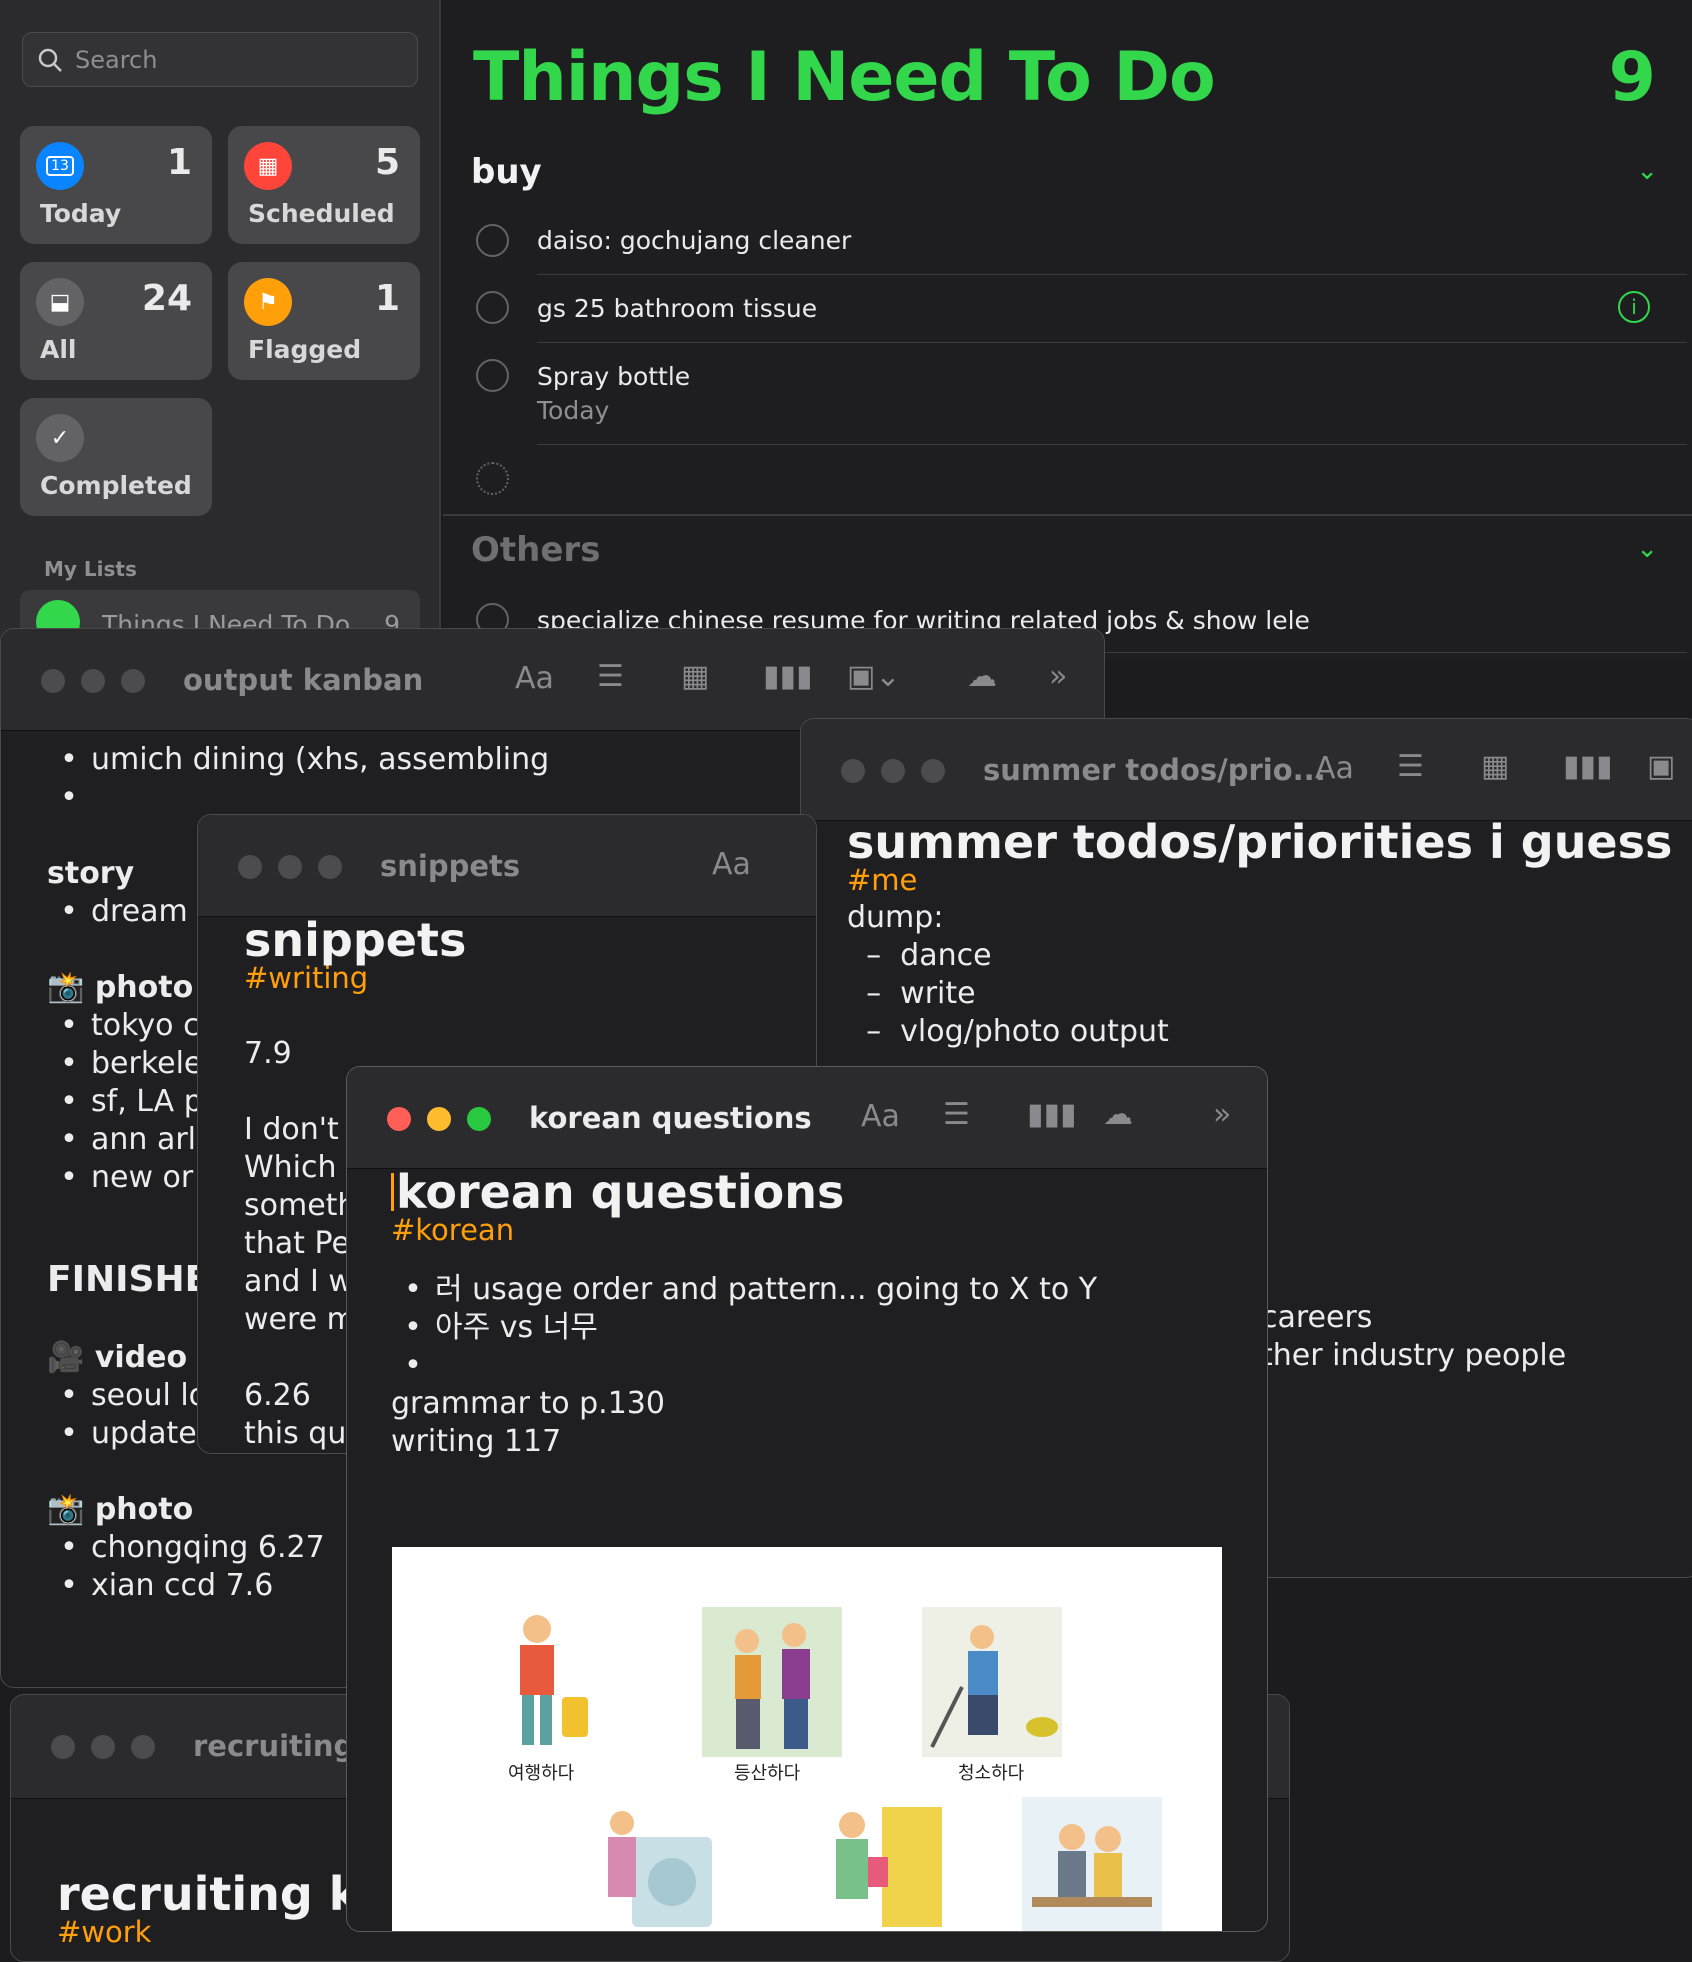 The width and height of the screenshot is (1692, 1962). What do you see at coordinates (50, 60) in the screenshot?
I see `search-icon` at bounding box center [50, 60].